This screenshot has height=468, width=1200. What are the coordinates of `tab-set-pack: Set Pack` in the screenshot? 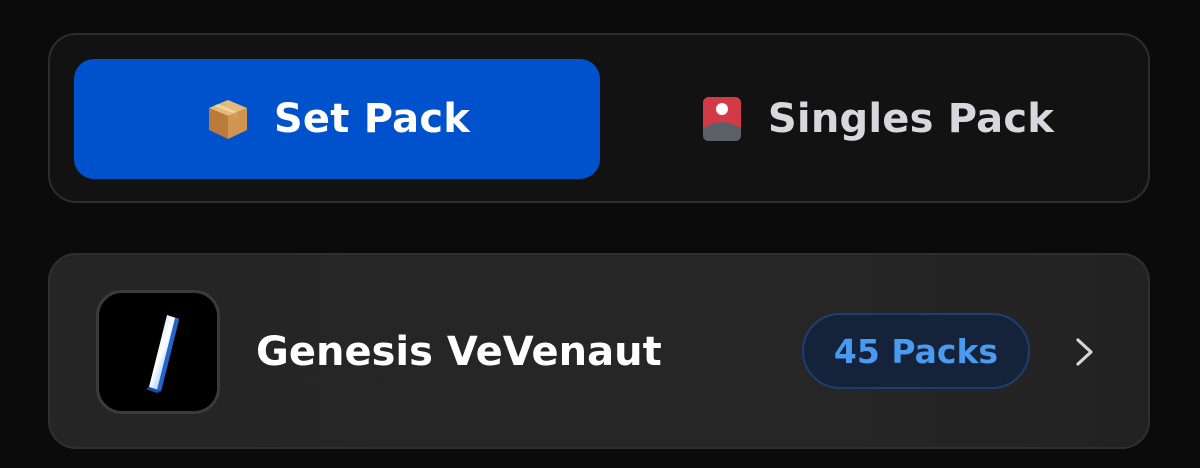 It's located at (337, 119).